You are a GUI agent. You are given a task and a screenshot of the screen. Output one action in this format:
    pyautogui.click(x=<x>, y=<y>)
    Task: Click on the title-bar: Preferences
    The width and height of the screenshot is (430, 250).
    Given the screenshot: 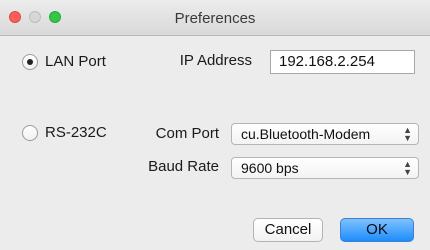 What is the action you would take?
    pyautogui.click(x=215, y=18)
    